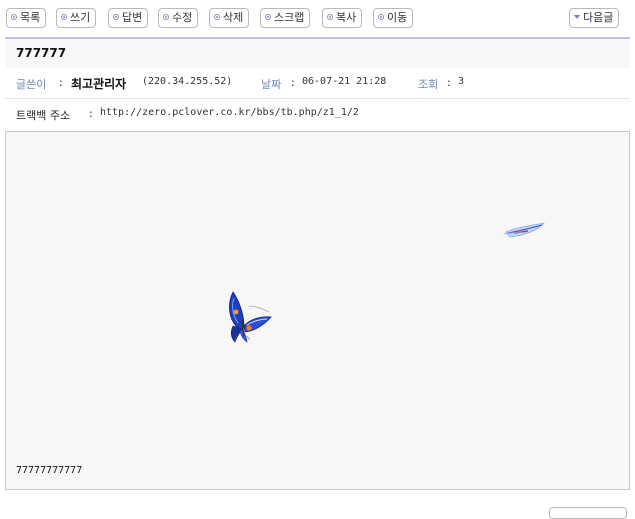 This screenshot has height=519, width=635. Describe the element at coordinates (289, 17) in the screenshot. I see `scrap-button-label: 스크랩` at that location.